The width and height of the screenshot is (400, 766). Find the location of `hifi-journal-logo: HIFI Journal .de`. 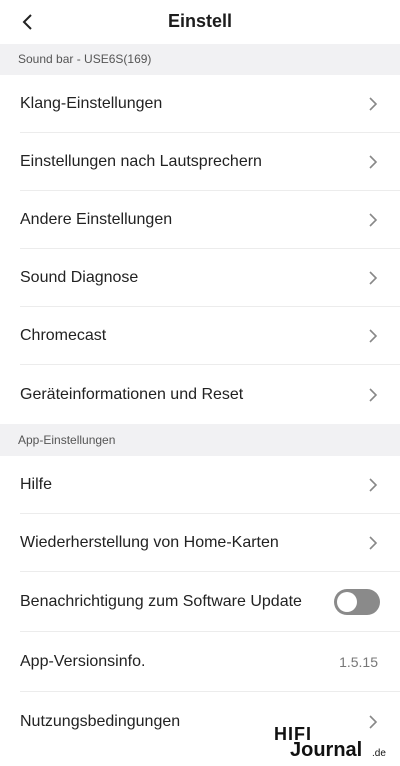

hifi-journal-logo: HIFI Journal .de is located at coordinates (330, 741).